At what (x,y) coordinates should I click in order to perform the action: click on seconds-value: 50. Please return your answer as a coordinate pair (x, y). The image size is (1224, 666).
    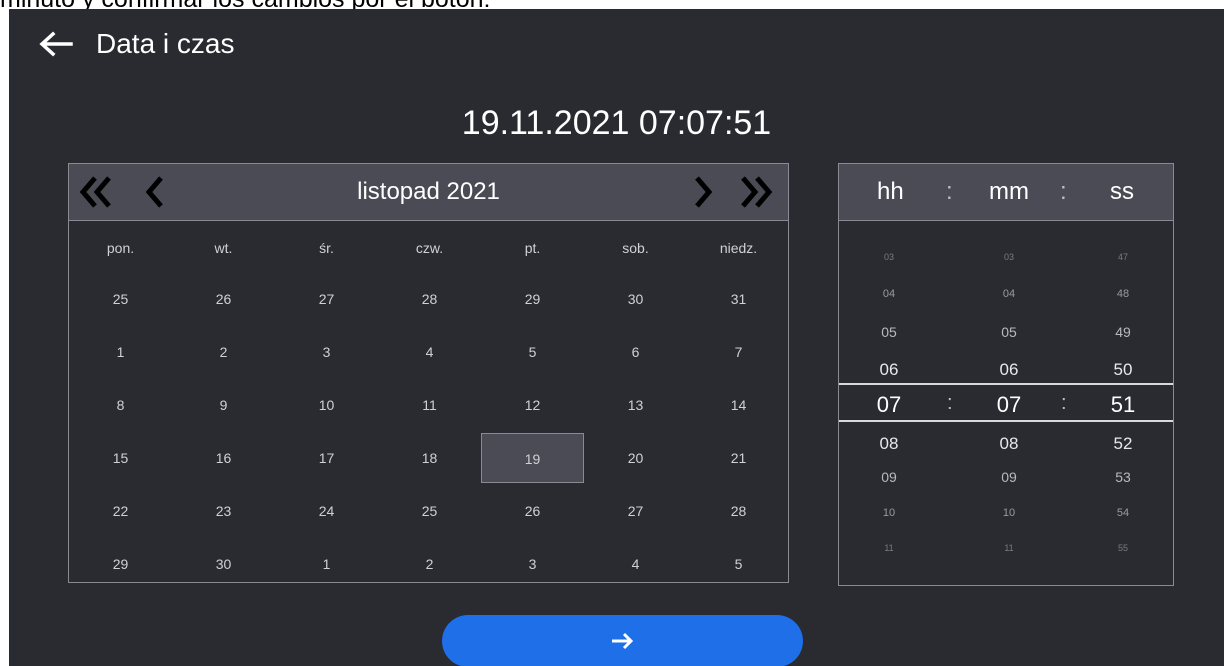
    Looking at the image, I should click on (1123, 370).